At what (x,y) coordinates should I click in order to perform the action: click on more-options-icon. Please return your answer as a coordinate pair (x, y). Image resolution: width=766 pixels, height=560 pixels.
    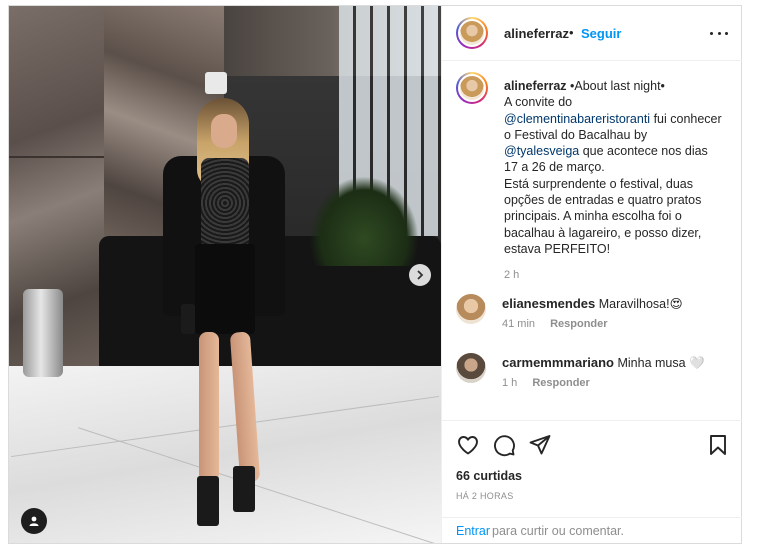
    Looking at the image, I should click on (711, 33).